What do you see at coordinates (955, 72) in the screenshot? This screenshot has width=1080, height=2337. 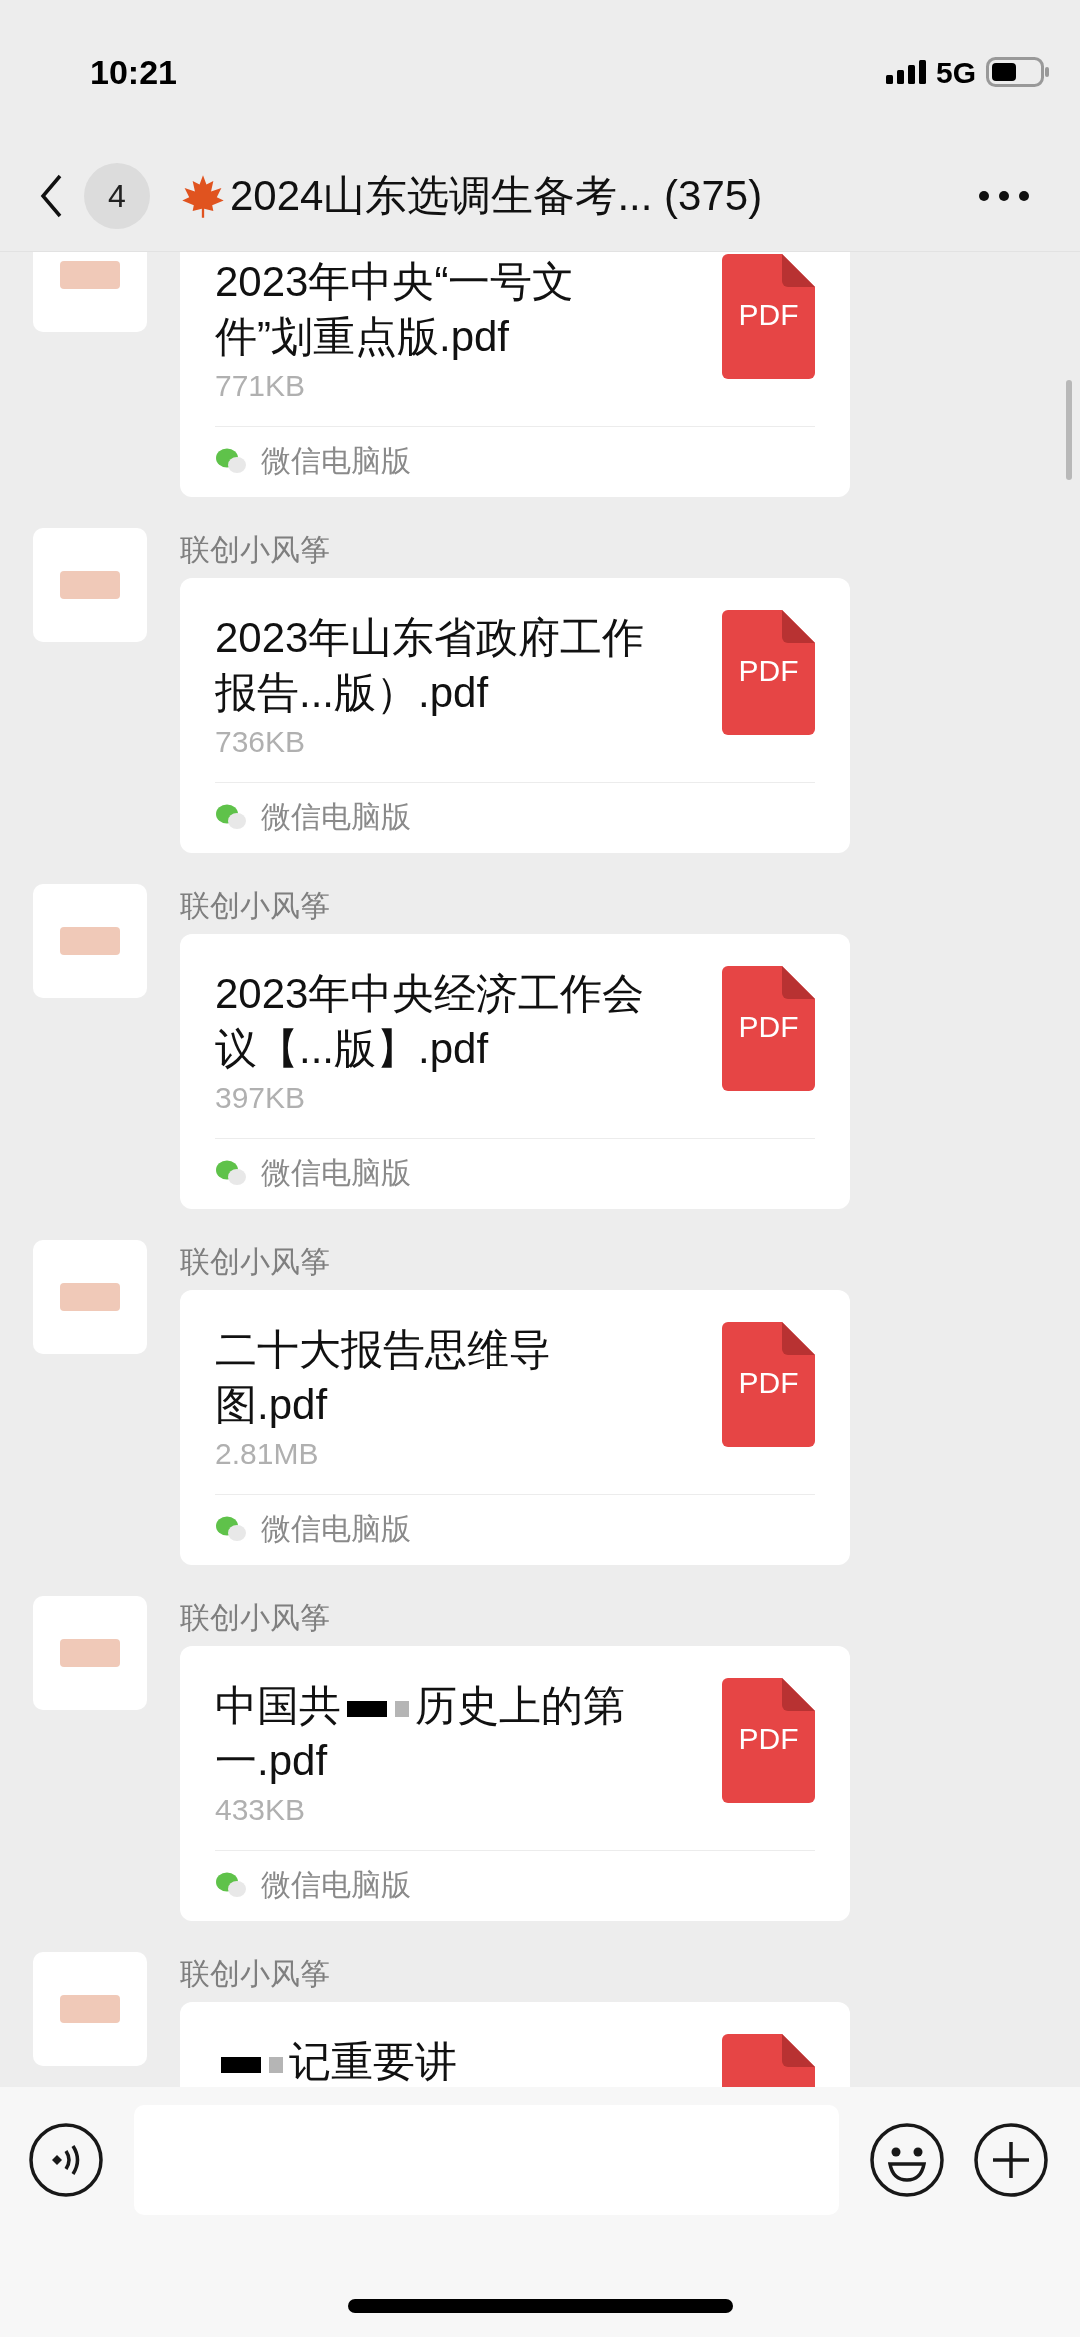 I see `network-type: 5G` at bounding box center [955, 72].